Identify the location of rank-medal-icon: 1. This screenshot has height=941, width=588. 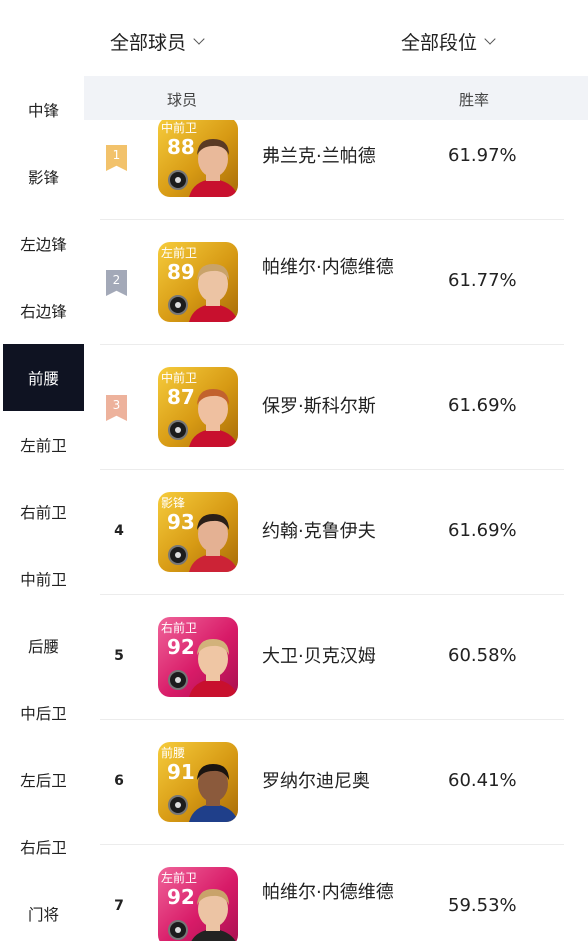
(116, 158).